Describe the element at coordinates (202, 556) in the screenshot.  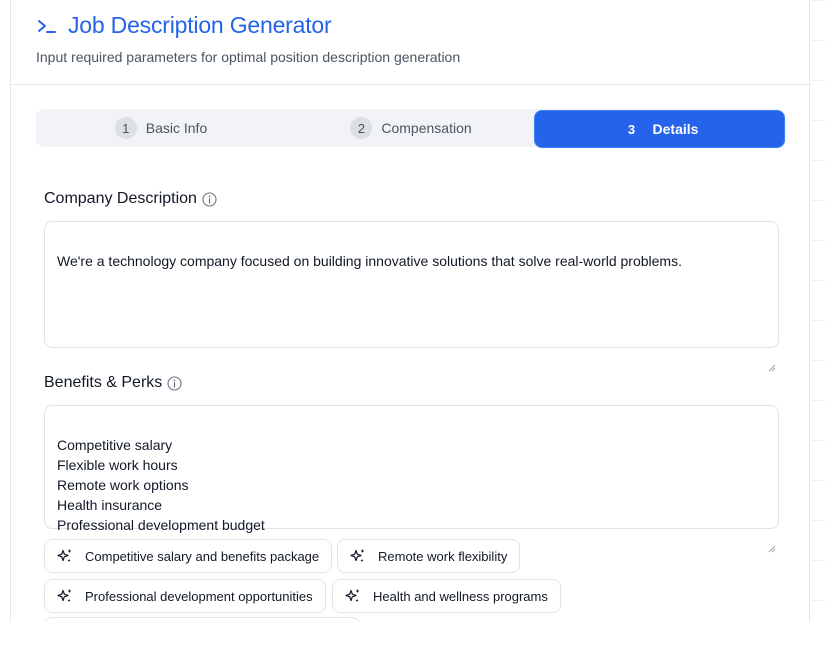
I see `chip-label: Competitive salary and benefits package` at that location.